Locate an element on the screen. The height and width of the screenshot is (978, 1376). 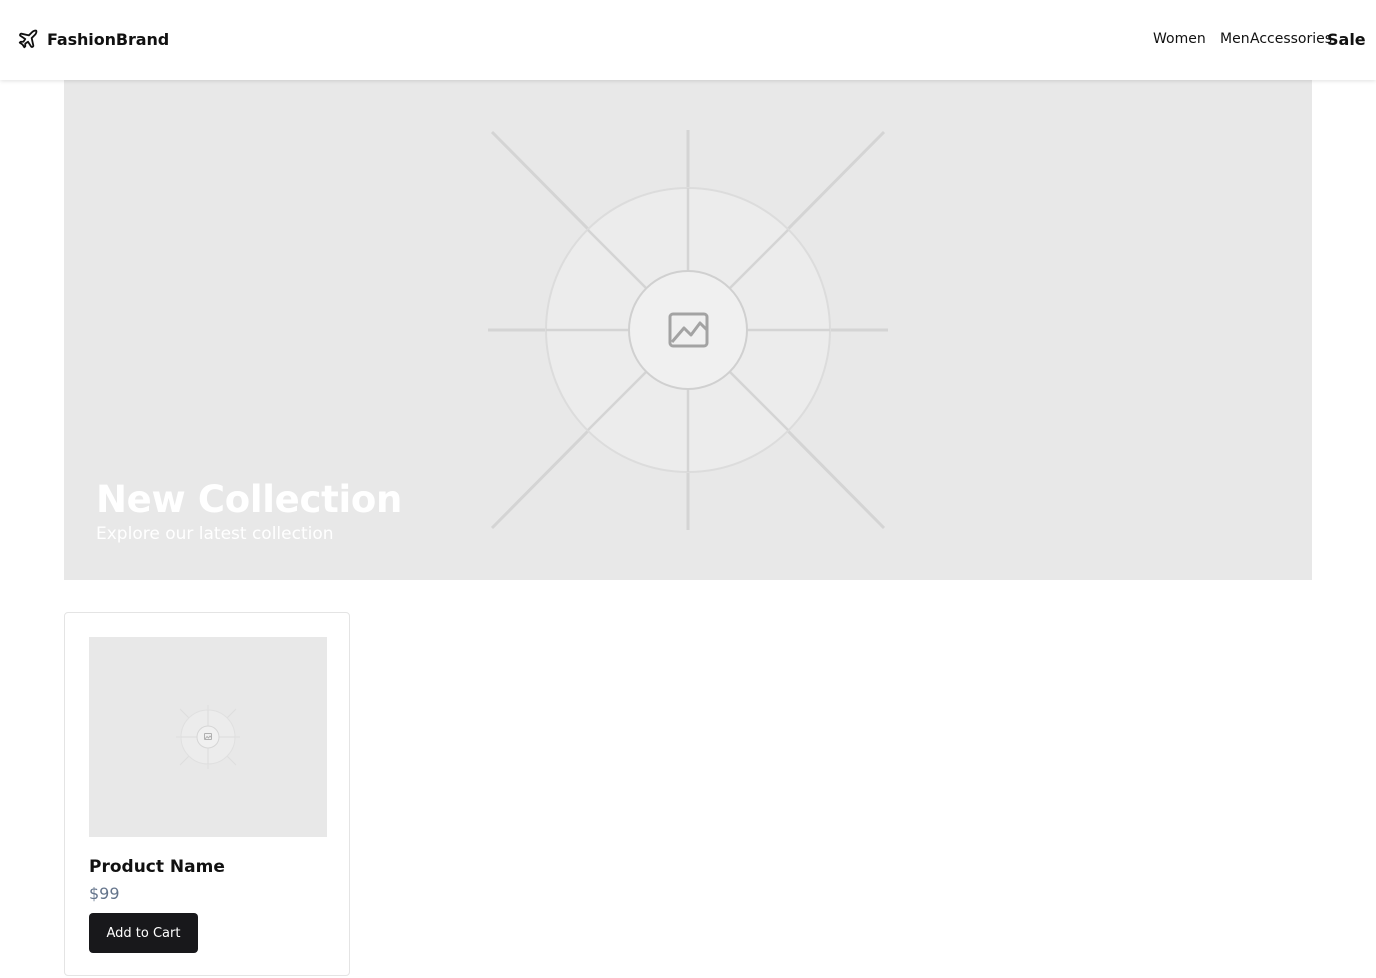
nav-link-men: Men is located at coordinates (1235, 39).